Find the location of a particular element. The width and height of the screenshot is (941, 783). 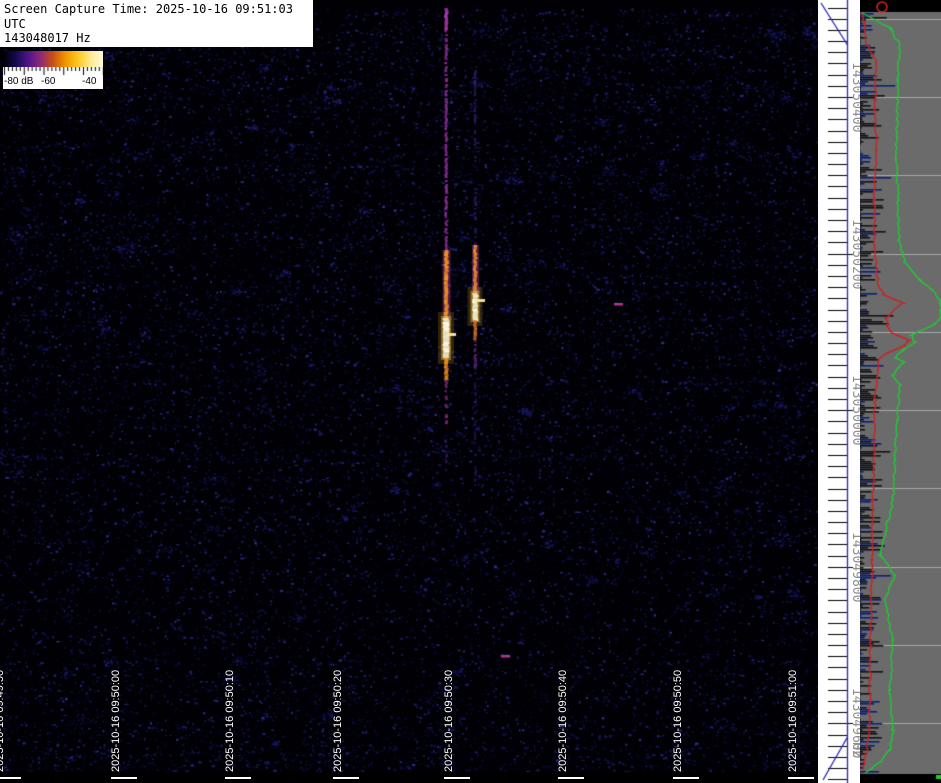

colorbar-label-min: -80 dB is located at coordinates (19, 81).